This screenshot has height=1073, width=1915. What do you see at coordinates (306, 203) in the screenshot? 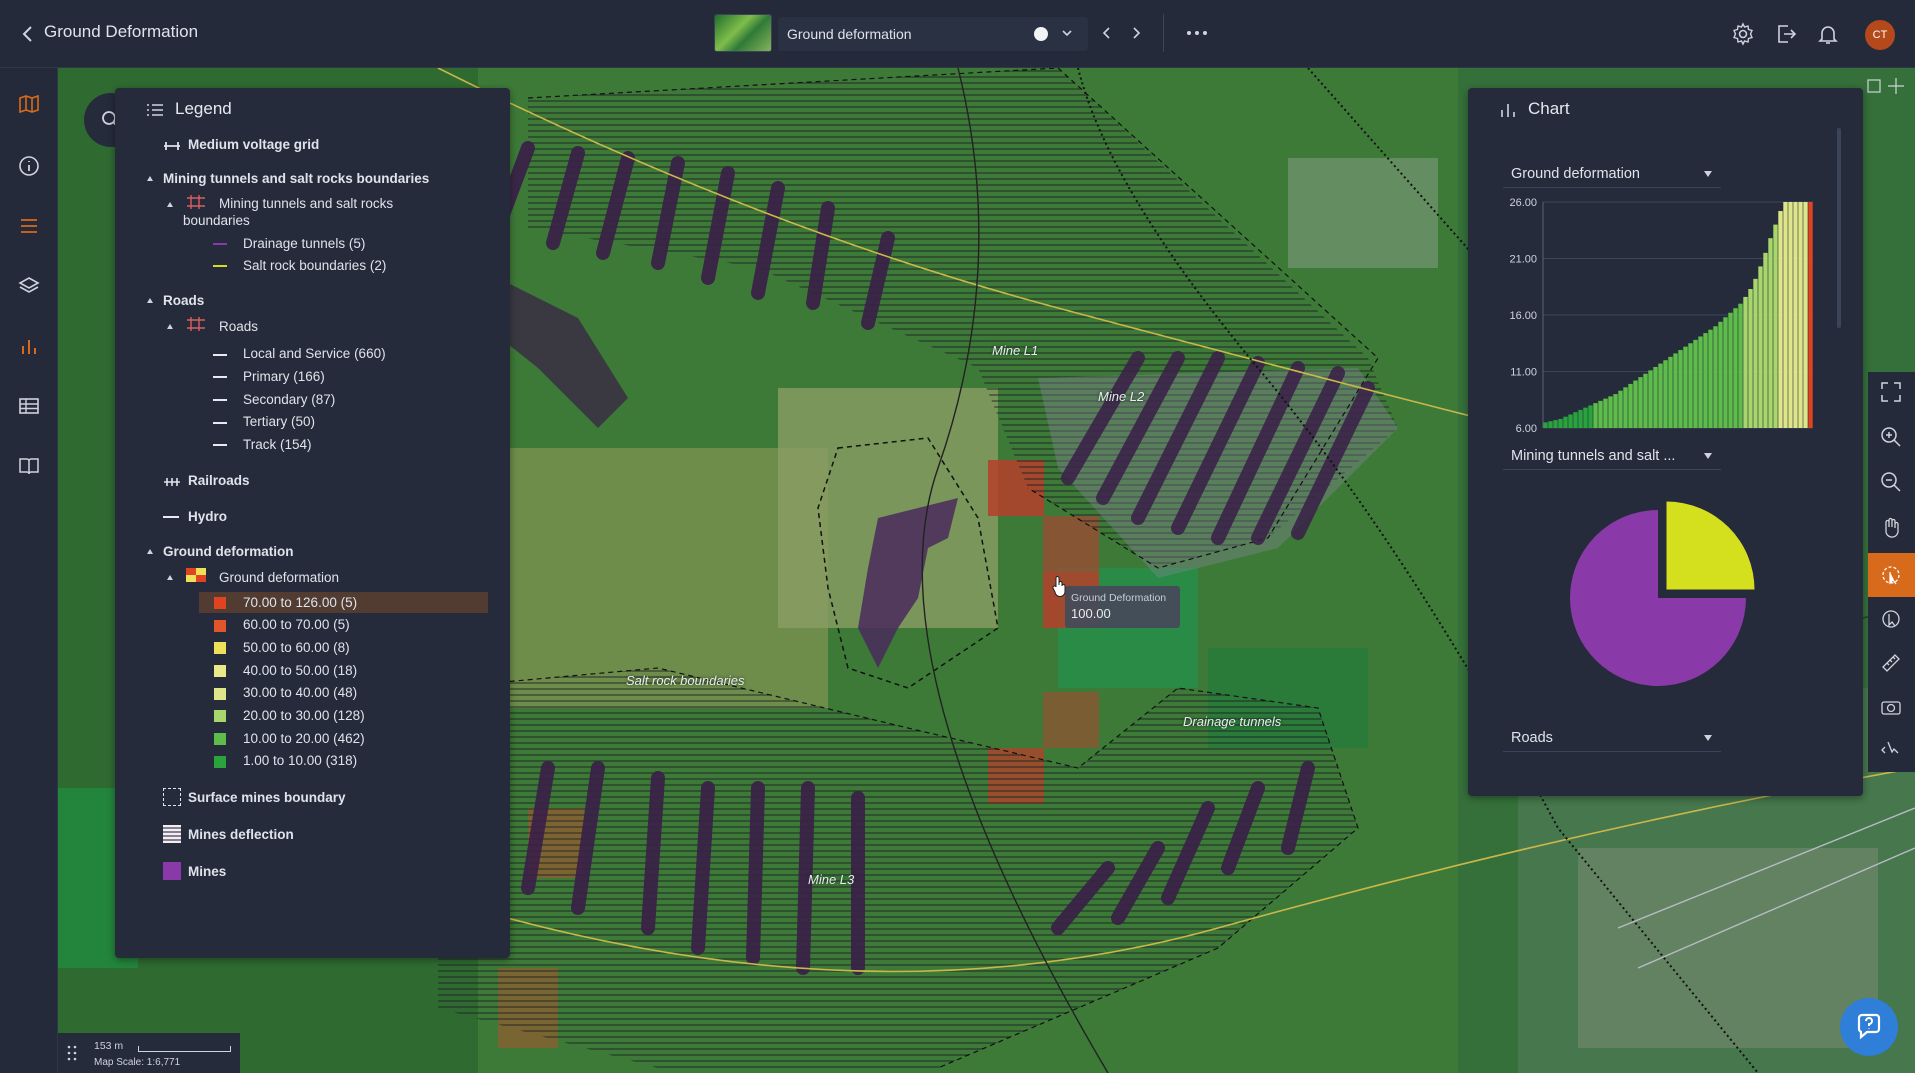
I see `legend-mining-sub: Mining tunnels and salt rocks` at bounding box center [306, 203].